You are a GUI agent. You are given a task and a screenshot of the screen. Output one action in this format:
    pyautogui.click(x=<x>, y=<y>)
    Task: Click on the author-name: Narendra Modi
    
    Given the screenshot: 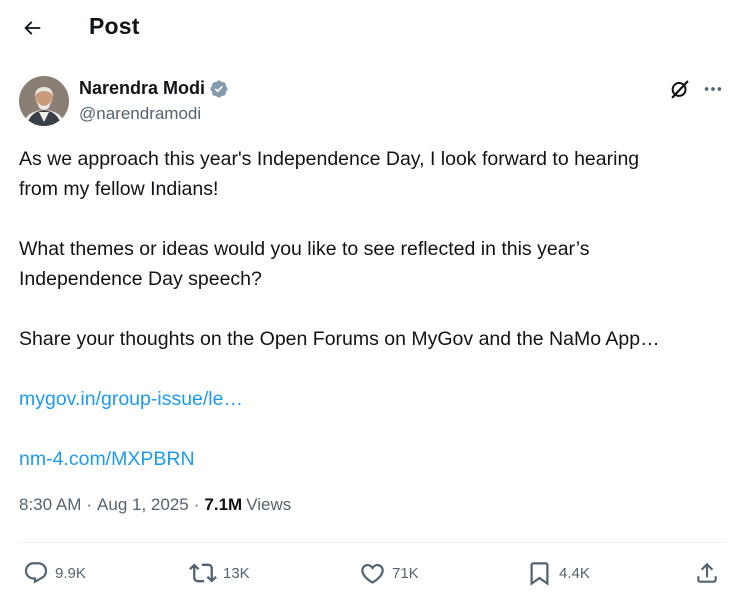 What is the action you would take?
    pyautogui.click(x=142, y=88)
    